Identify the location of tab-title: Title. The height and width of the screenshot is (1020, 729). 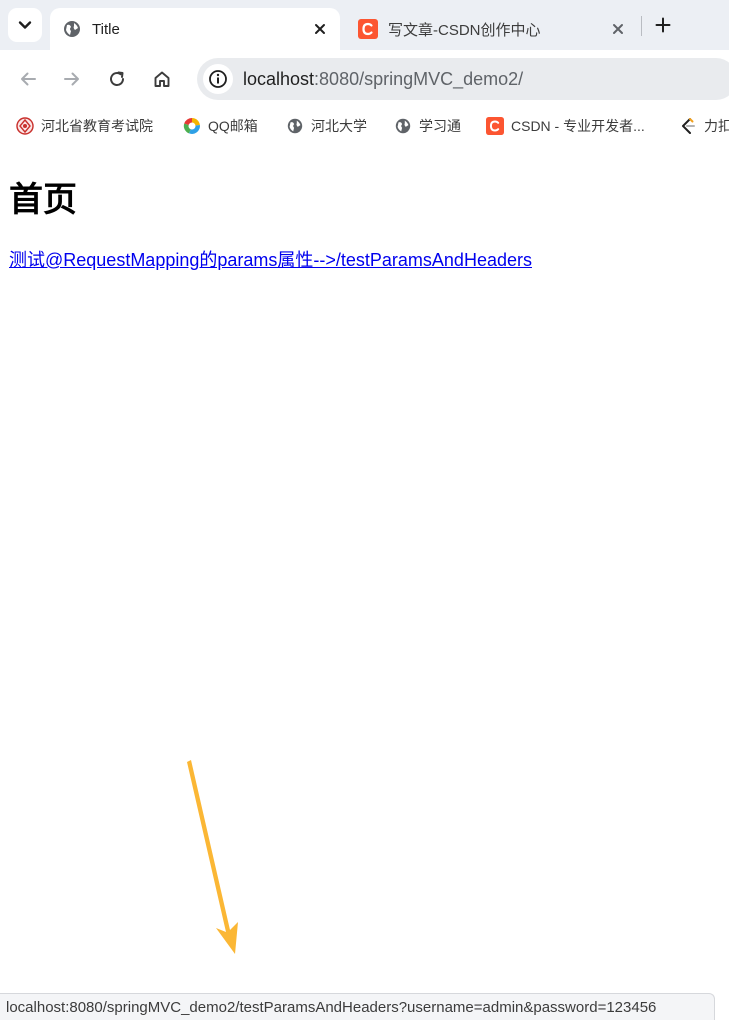
(195, 29).